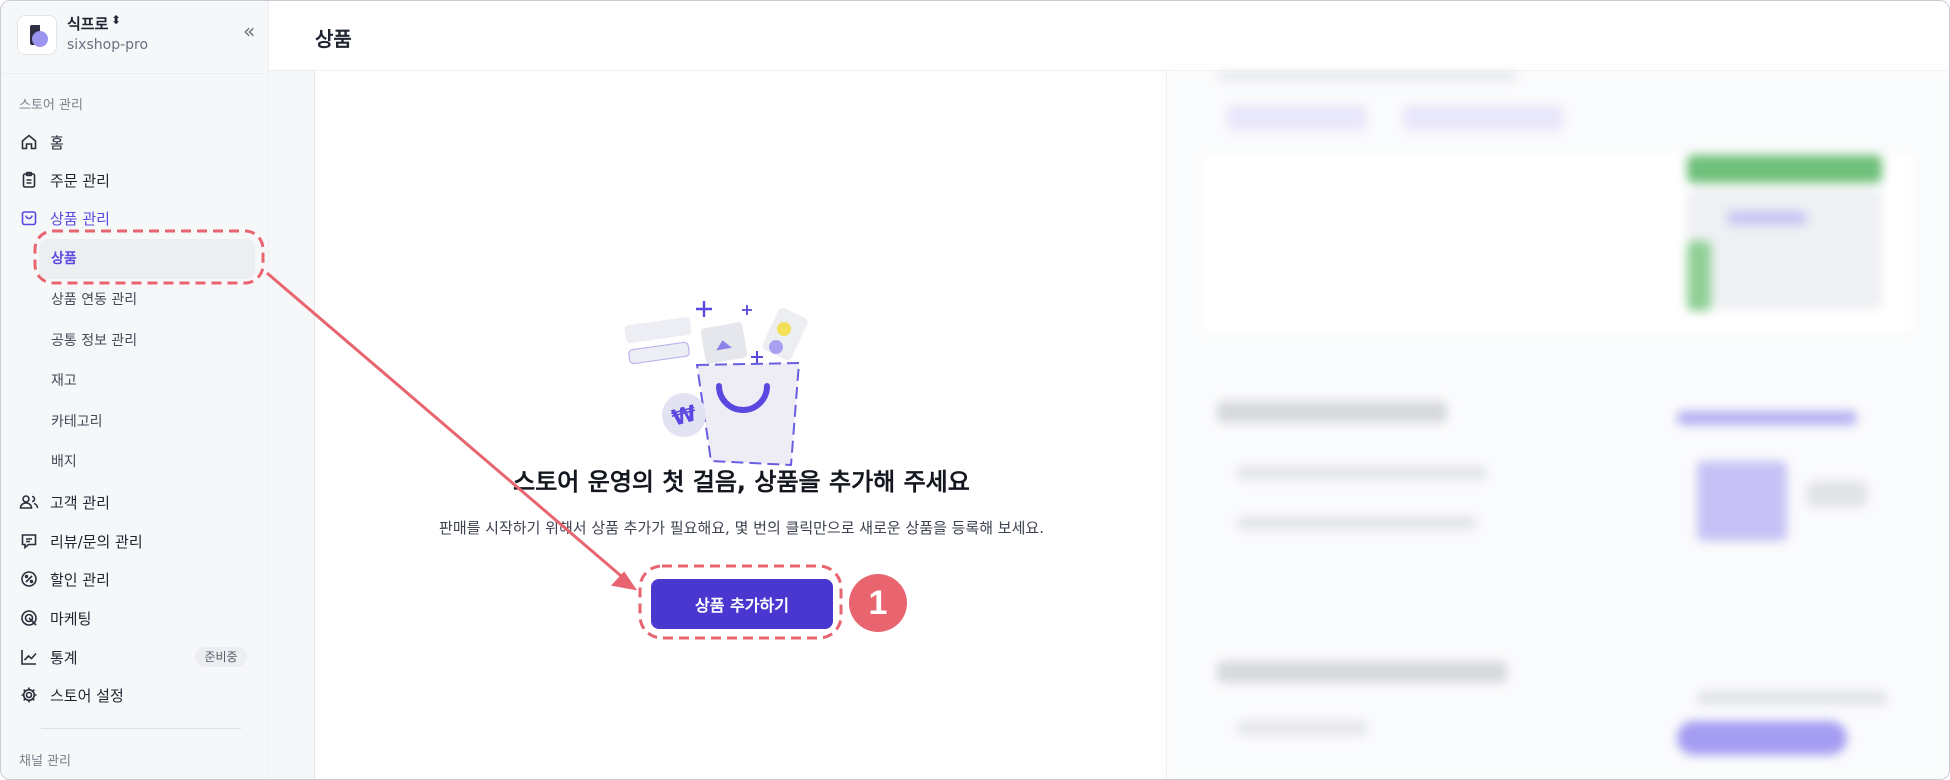  Describe the element at coordinates (135, 390) in the screenshot. I see `sidebar: 식프로 ⬍ sixshop-pro « 스토어 관리 홈 주문 관리 상품 관리` at that location.